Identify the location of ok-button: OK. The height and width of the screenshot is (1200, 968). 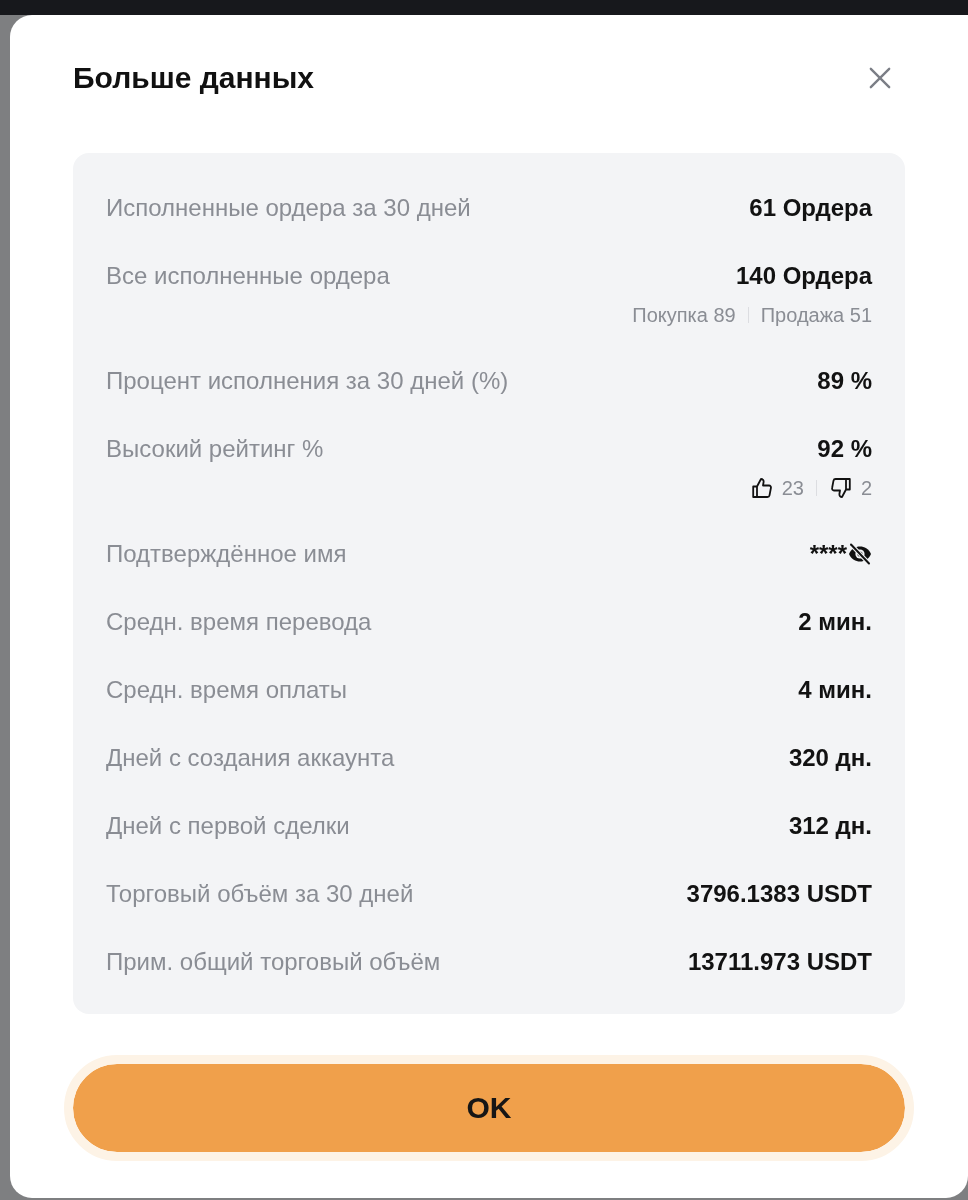
(489, 1108).